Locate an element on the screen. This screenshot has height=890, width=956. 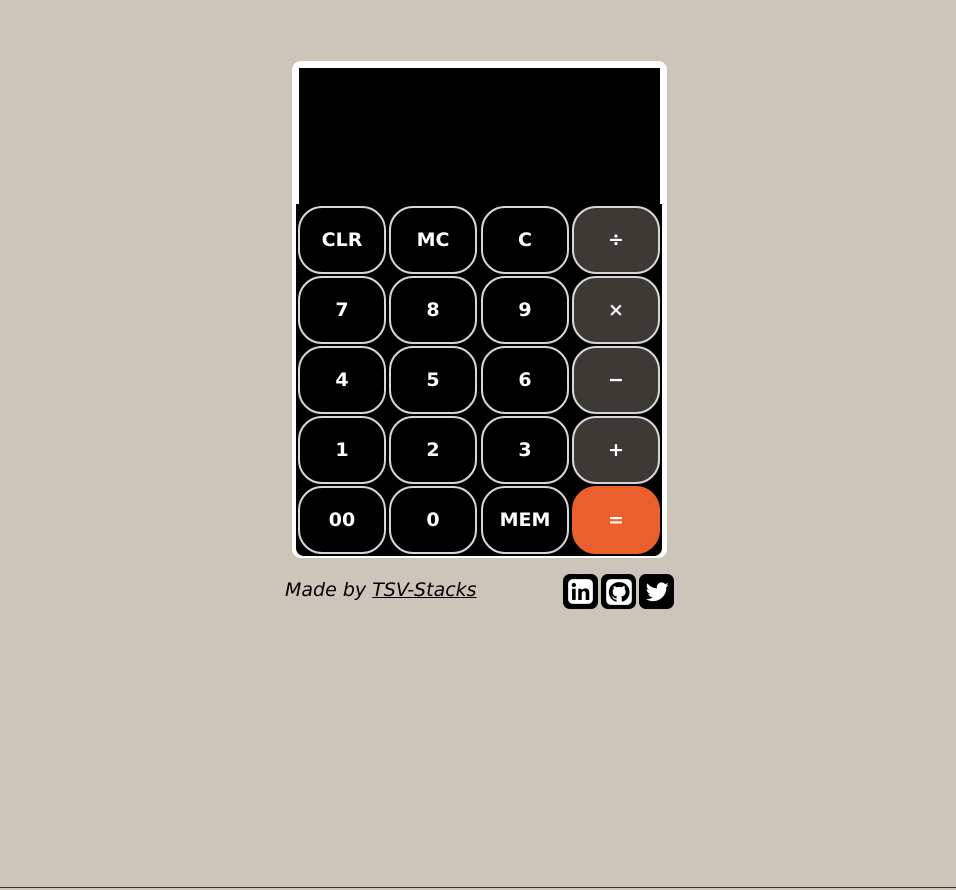
divide-button: ÷ is located at coordinates (616, 240).